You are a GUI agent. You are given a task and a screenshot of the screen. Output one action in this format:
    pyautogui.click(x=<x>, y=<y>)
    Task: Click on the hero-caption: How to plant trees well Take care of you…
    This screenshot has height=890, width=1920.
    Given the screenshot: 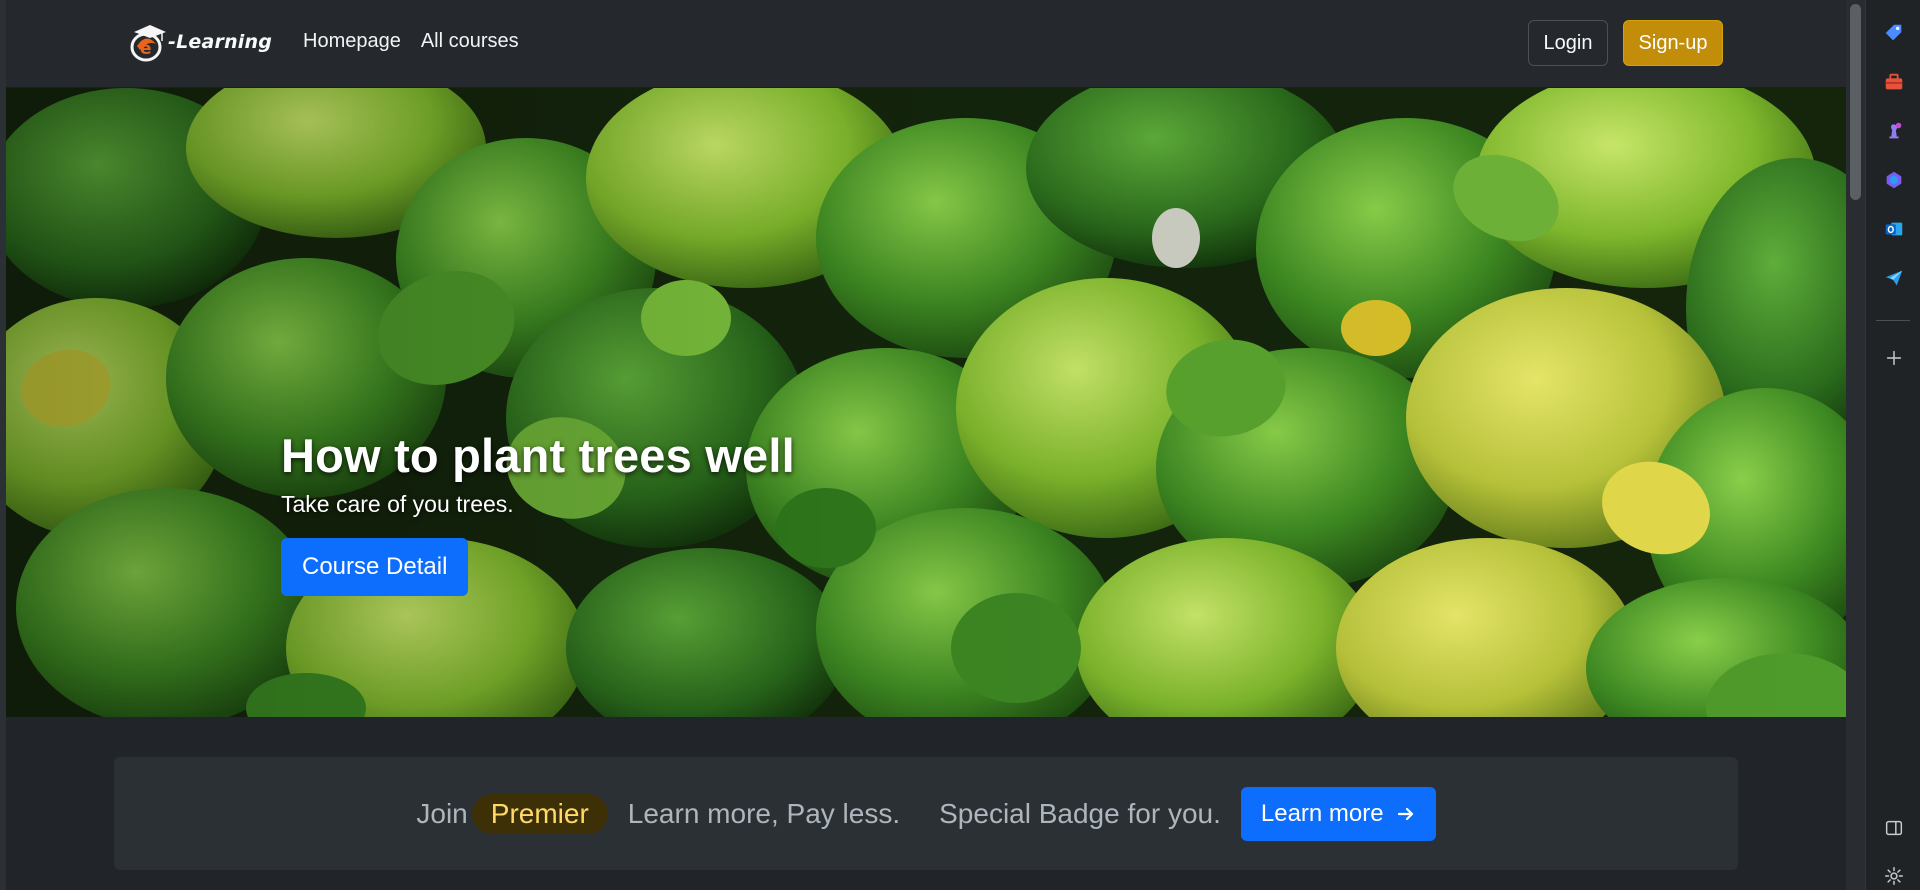 What is the action you would take?
    pyautogui.click(x=538, y=512)
    